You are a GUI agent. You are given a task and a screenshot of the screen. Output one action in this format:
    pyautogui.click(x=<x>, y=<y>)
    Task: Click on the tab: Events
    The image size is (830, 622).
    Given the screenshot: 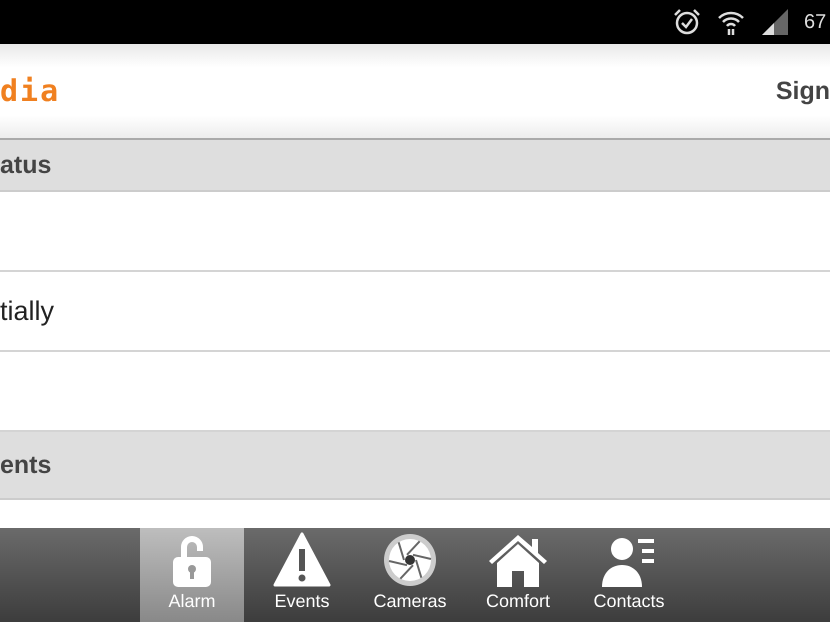 What is the action you would take?
    pyautogui.click(x=302, y=575)
    